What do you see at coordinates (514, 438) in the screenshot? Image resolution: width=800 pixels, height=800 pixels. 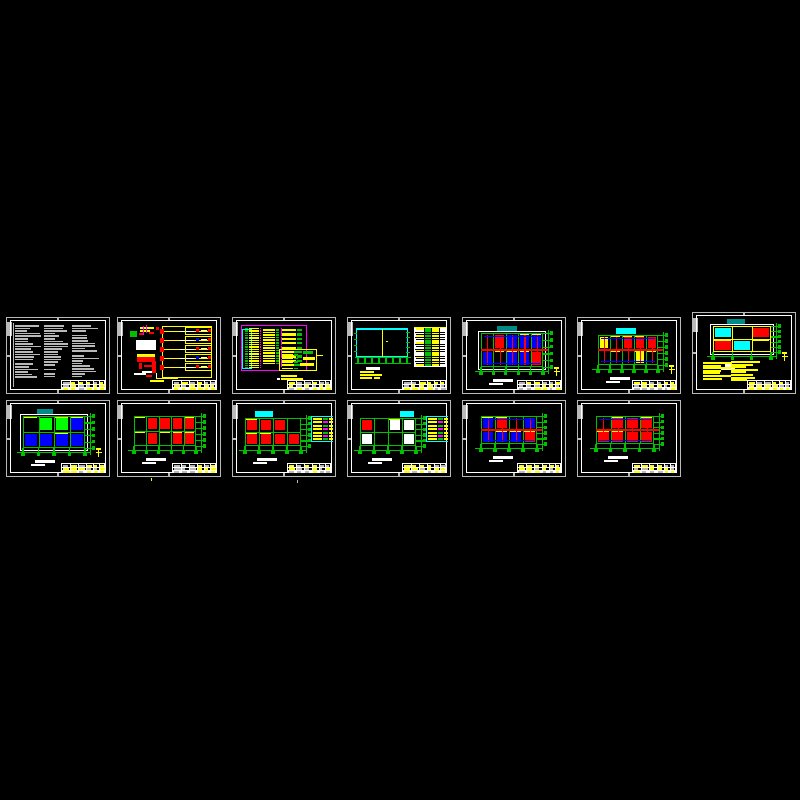 I see `plumbing-plan-sheet` at bounding box center [514, 438].